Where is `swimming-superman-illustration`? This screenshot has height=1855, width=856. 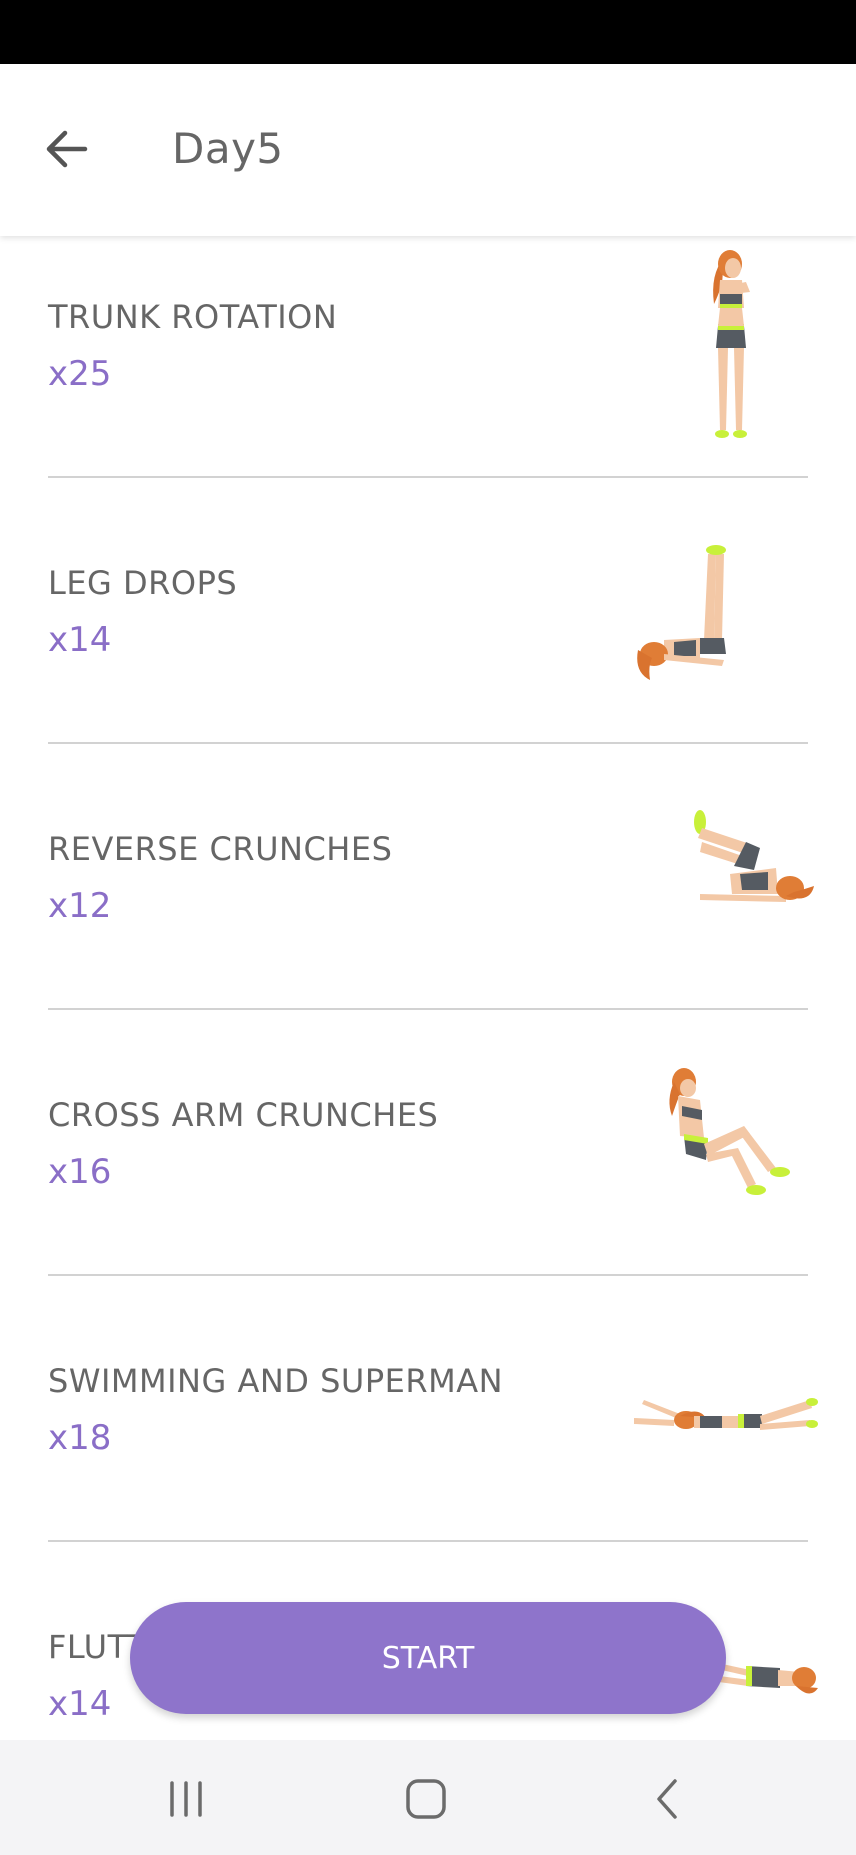 swimming-superman-illustration is located at coordinates (726, 1414).